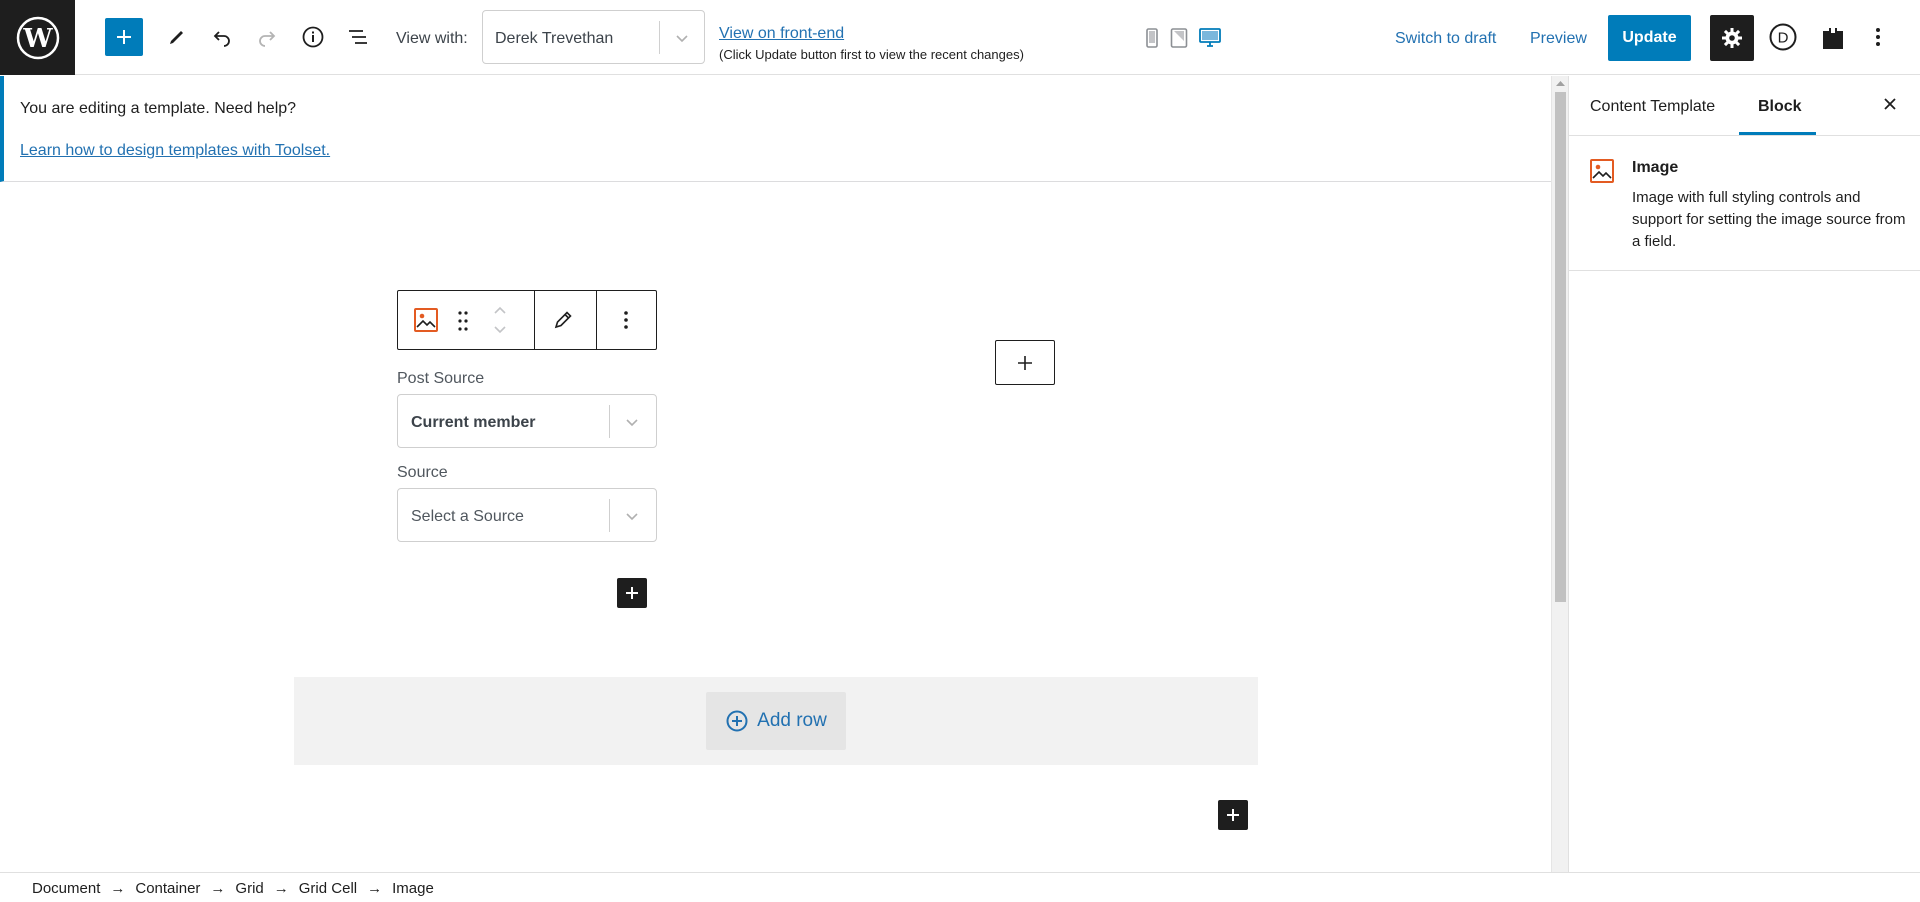 The image size is (1920, 902). Describe the element at coordinates (313, 37) in the screenshot. I see `info-icon` at that location.